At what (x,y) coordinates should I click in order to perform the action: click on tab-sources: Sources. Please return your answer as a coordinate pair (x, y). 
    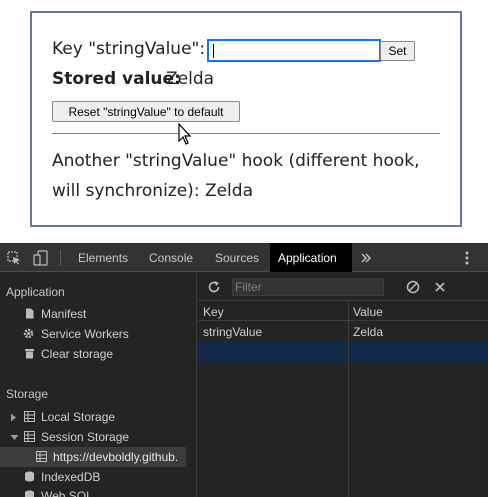
    Looking at the image, I should click on (237, 257).